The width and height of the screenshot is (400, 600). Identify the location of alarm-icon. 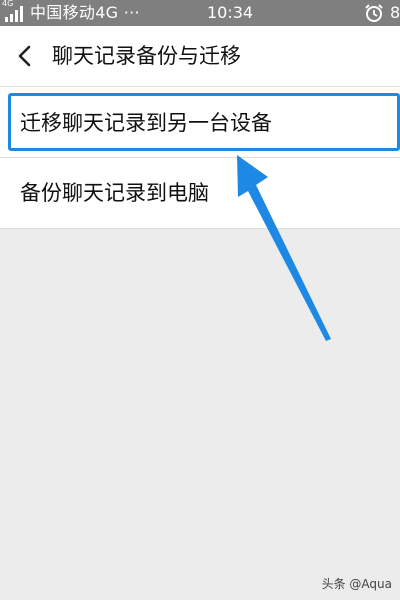
(374, 13).